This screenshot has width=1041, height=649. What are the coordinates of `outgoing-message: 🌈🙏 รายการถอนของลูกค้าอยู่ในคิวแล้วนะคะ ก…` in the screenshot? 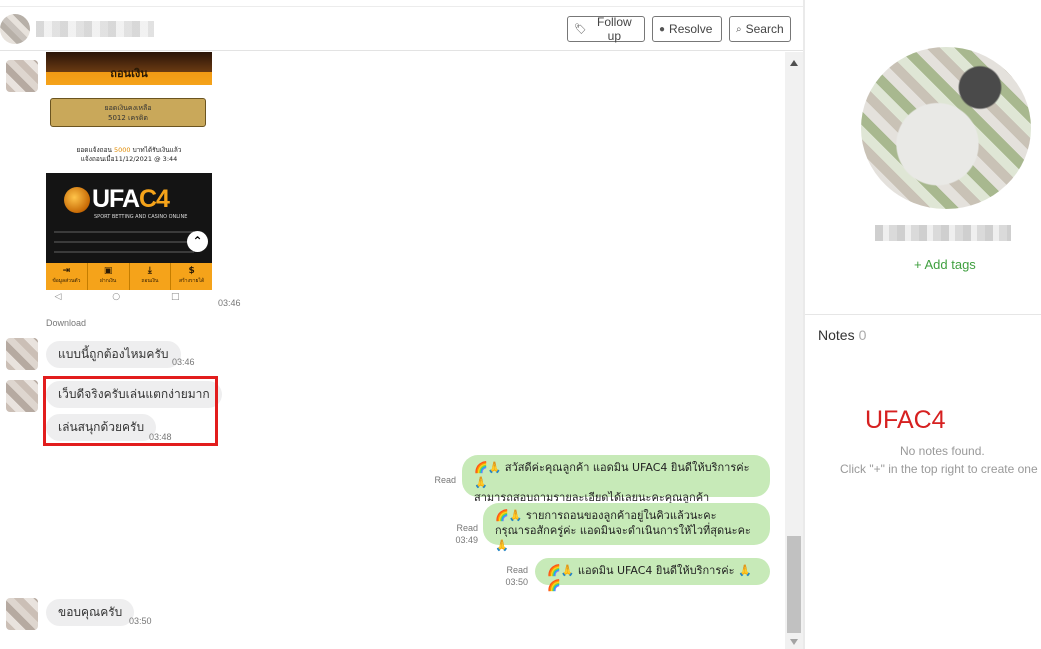 It's located at (626, 527).